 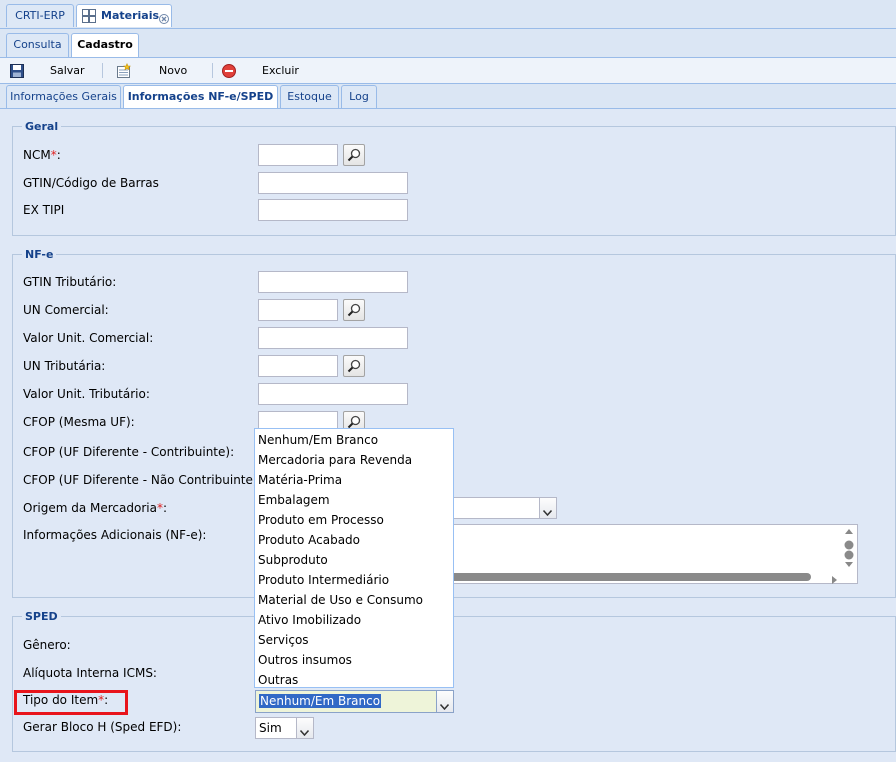 What do you see at coordinates (37, 155) in the screenshot?
I see `label-ncm-text: NCM` at bounding box center [37, 155].